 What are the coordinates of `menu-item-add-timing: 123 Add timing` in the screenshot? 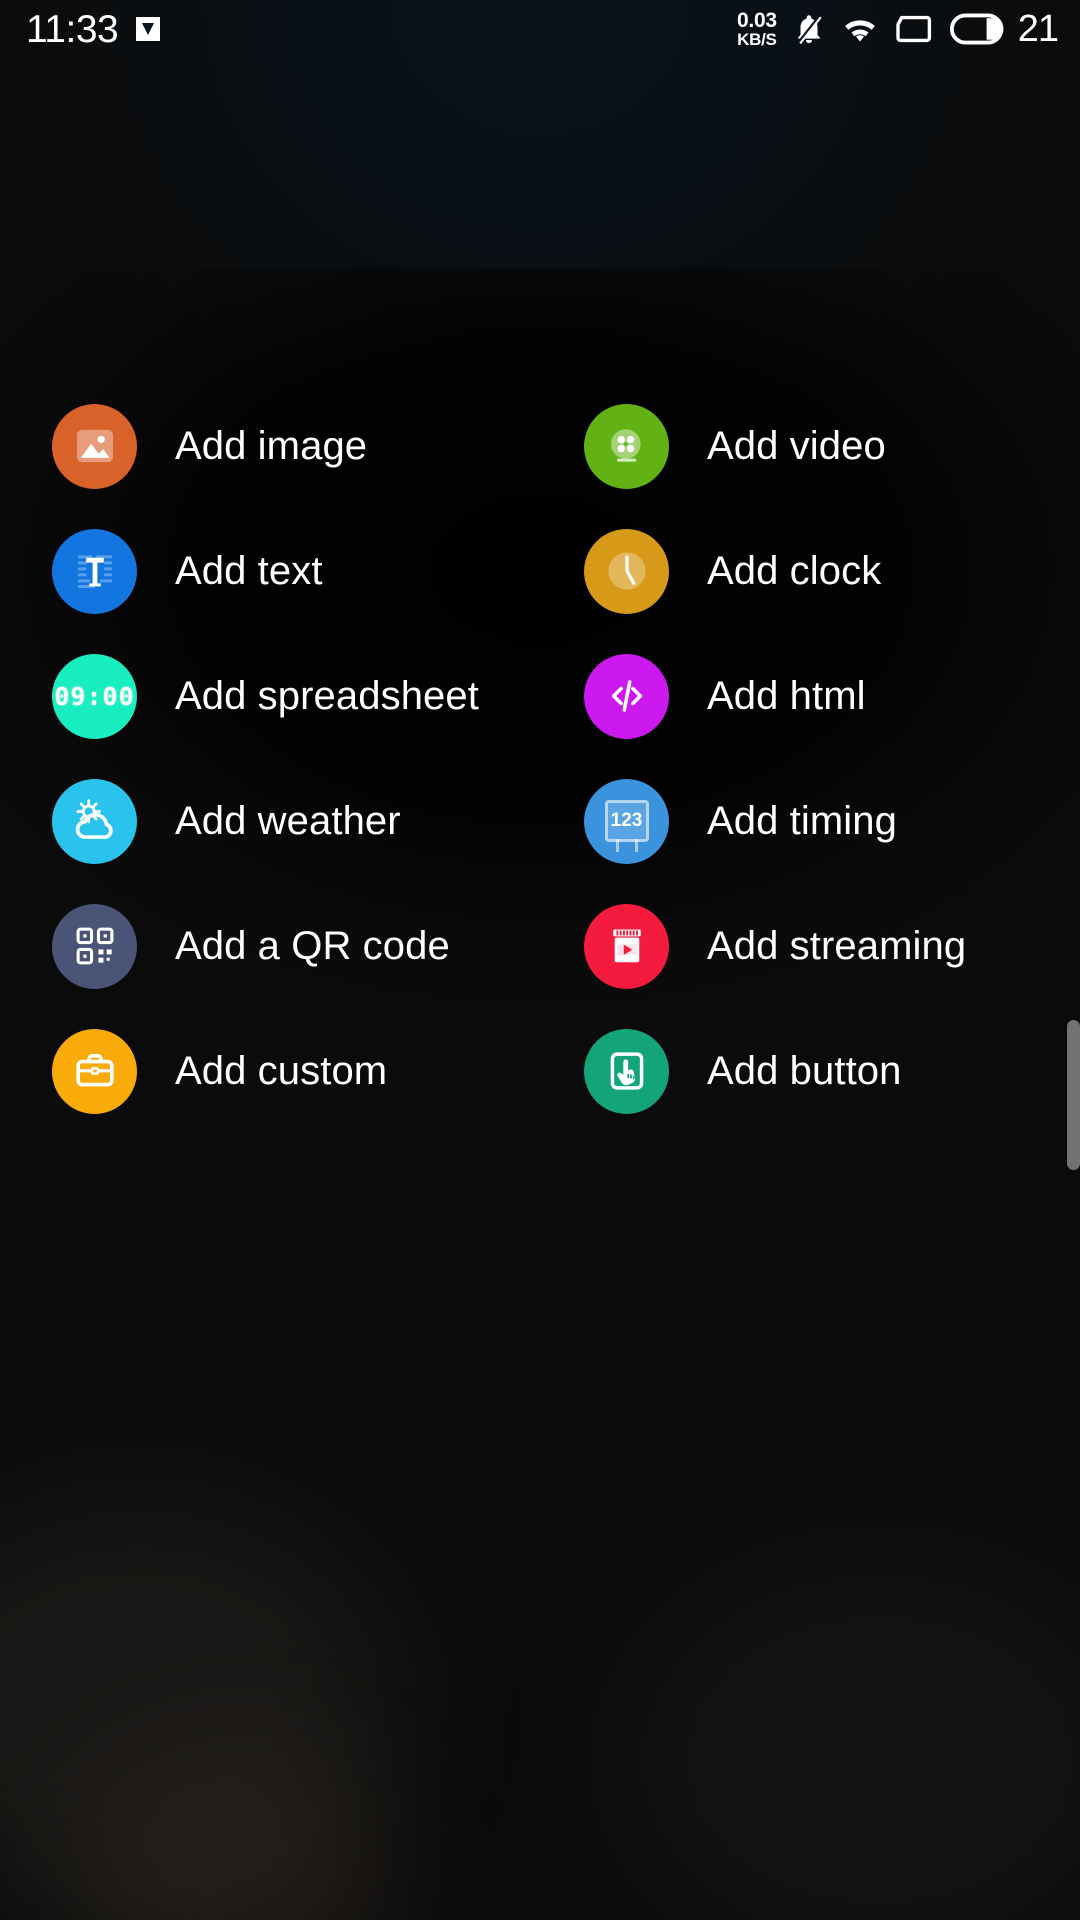 It's located at (810, 821).